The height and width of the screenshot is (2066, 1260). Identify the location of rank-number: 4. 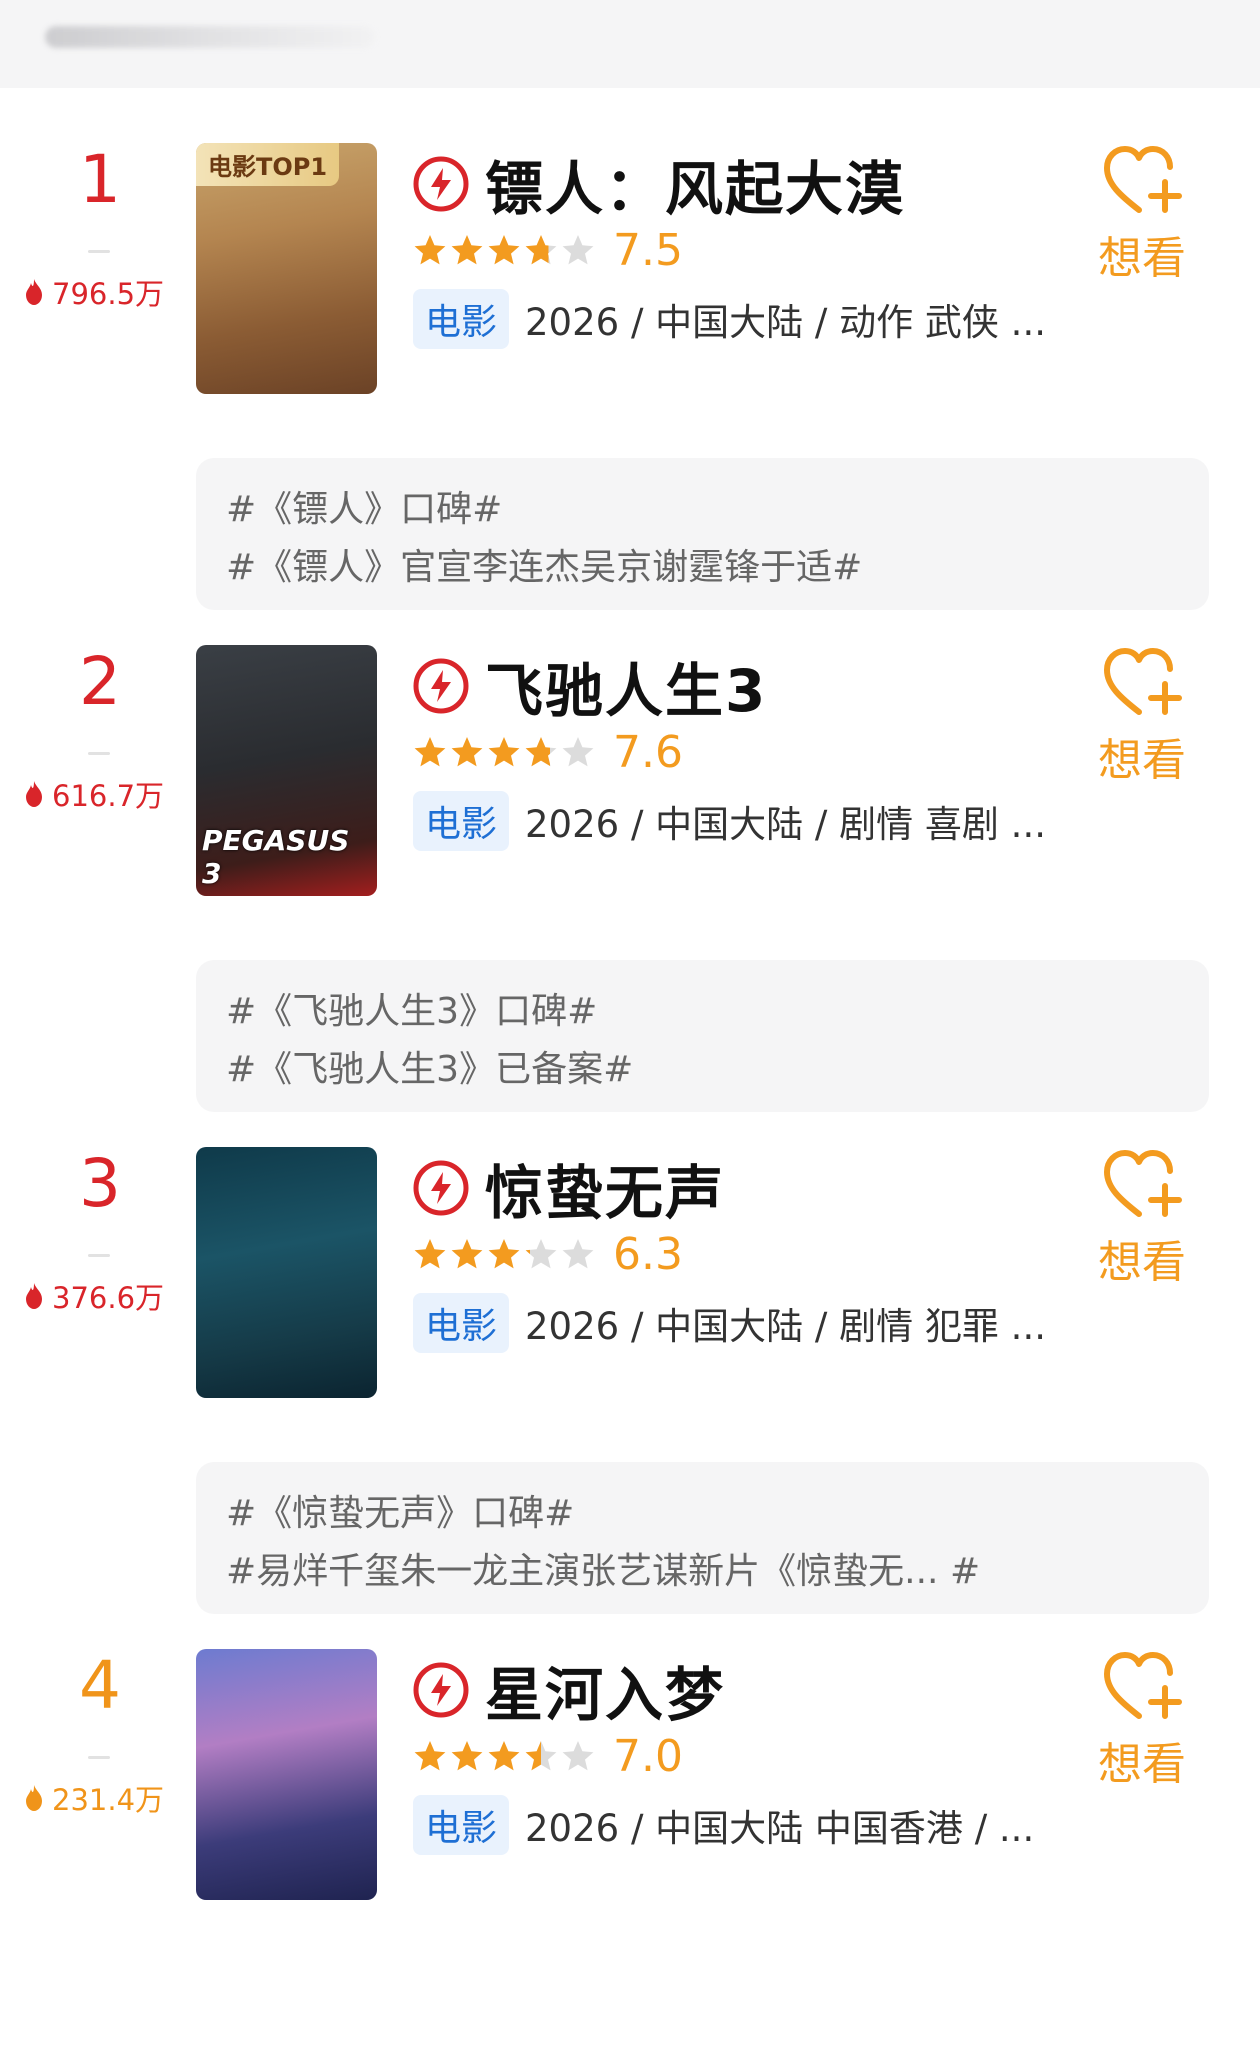
(100, 1685).